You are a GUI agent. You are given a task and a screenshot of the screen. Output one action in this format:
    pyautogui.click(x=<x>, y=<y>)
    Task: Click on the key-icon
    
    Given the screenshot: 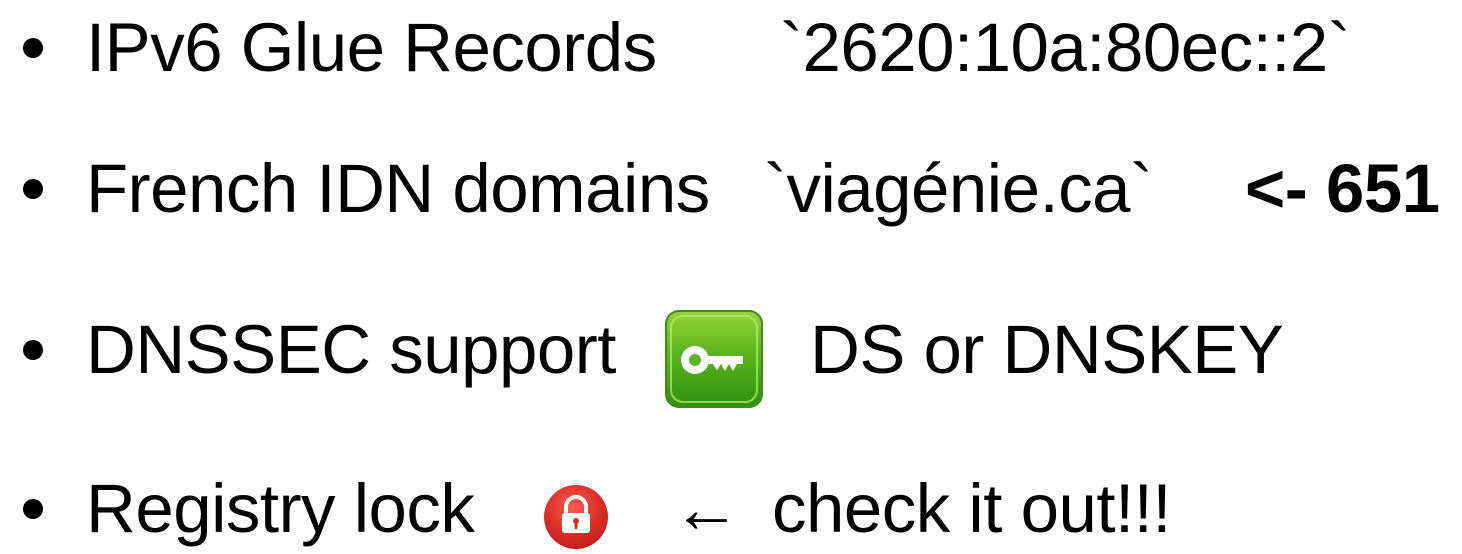 What is the action you would take?
    pyautogui.click(x=714, y=359)
    